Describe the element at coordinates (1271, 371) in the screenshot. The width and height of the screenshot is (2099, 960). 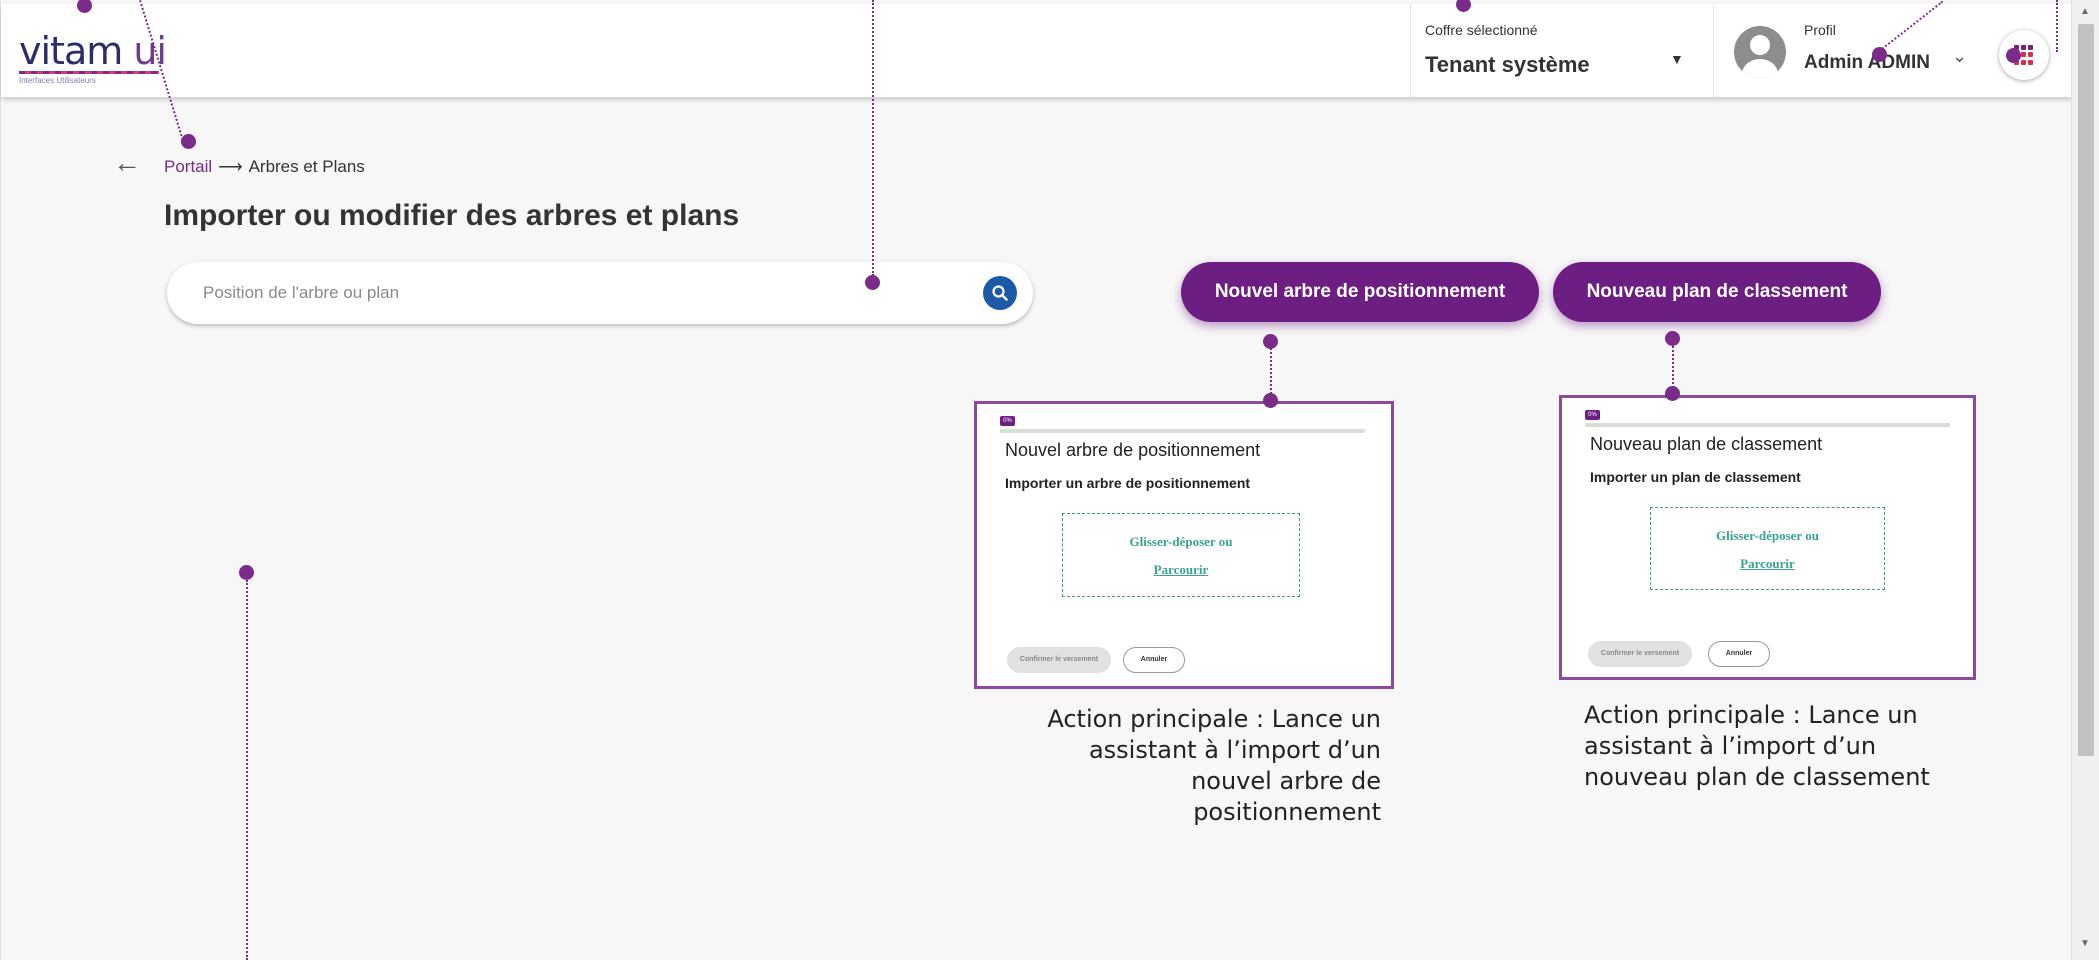
I see `pointer-line-tree` at that location.